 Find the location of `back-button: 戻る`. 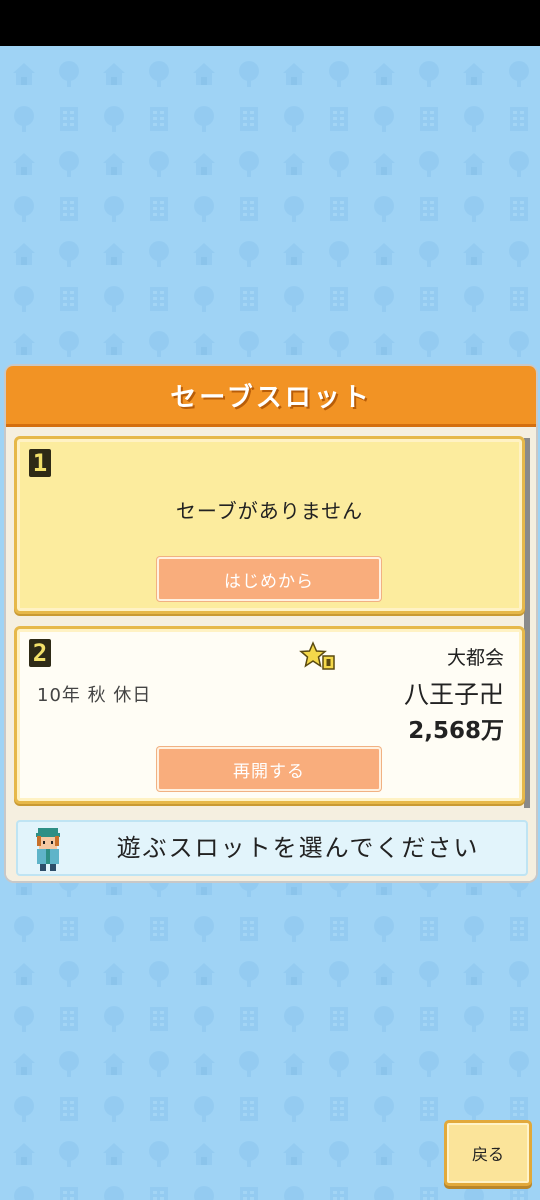

back-button: 戻る is located at coordinates (488, 1153).